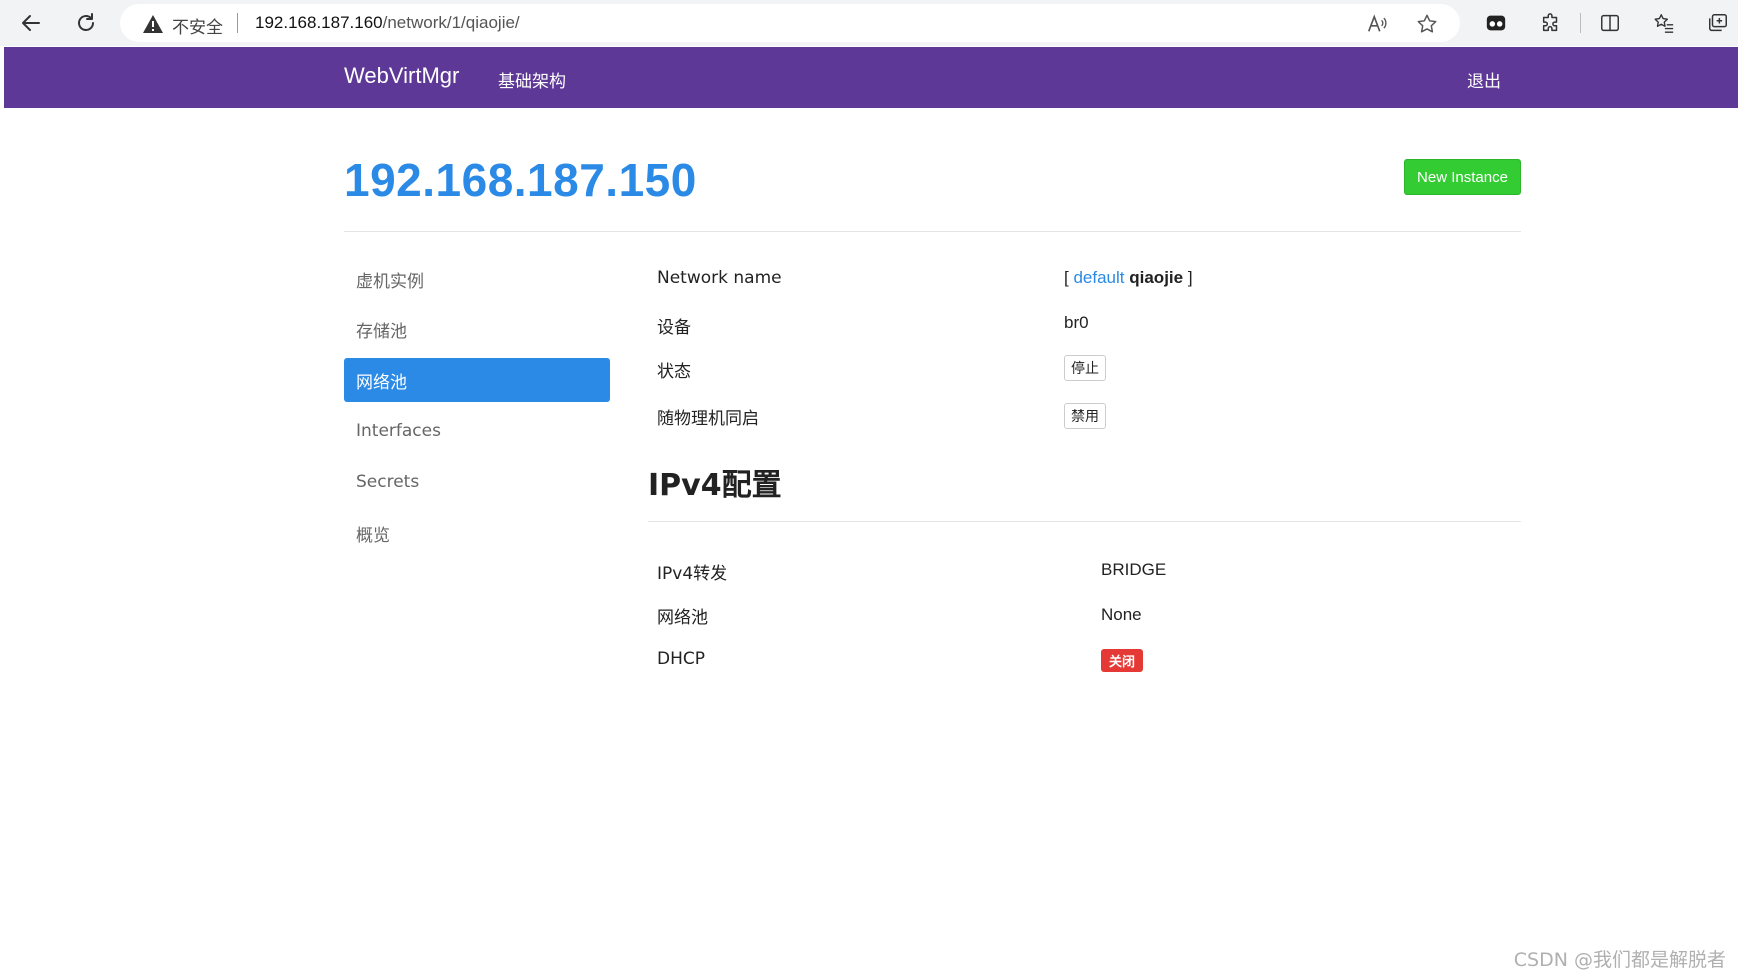 Image resolution: width=1738 pixels, height=980 pixels. I want to click on new-instance-button: New Instance, so click(1462, 177).